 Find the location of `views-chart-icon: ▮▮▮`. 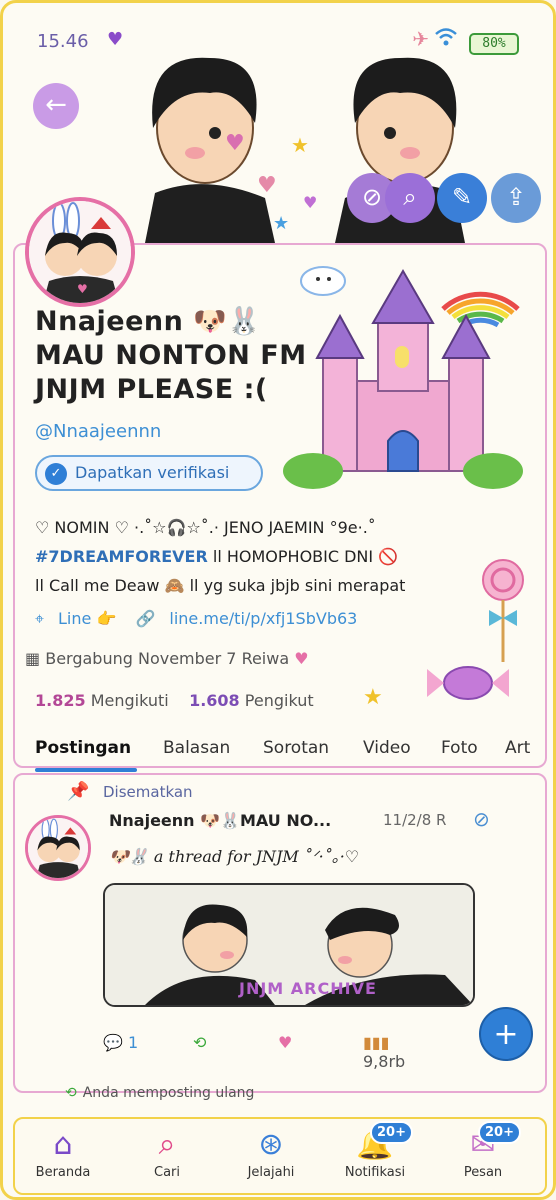

views-chart-icon: ▮▮▮ is located at coordinates (376, 1042).